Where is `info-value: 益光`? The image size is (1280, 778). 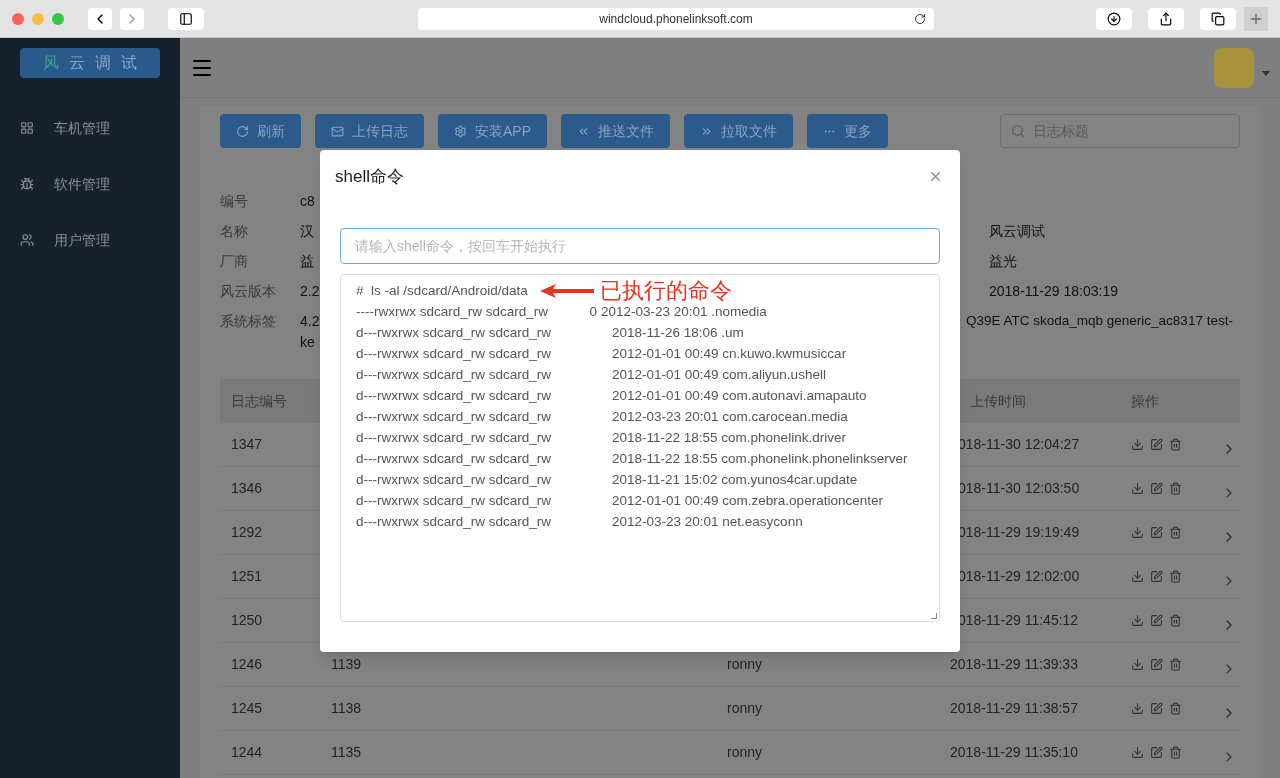 info-value: 益光 is located at coordinates (1003, 261).